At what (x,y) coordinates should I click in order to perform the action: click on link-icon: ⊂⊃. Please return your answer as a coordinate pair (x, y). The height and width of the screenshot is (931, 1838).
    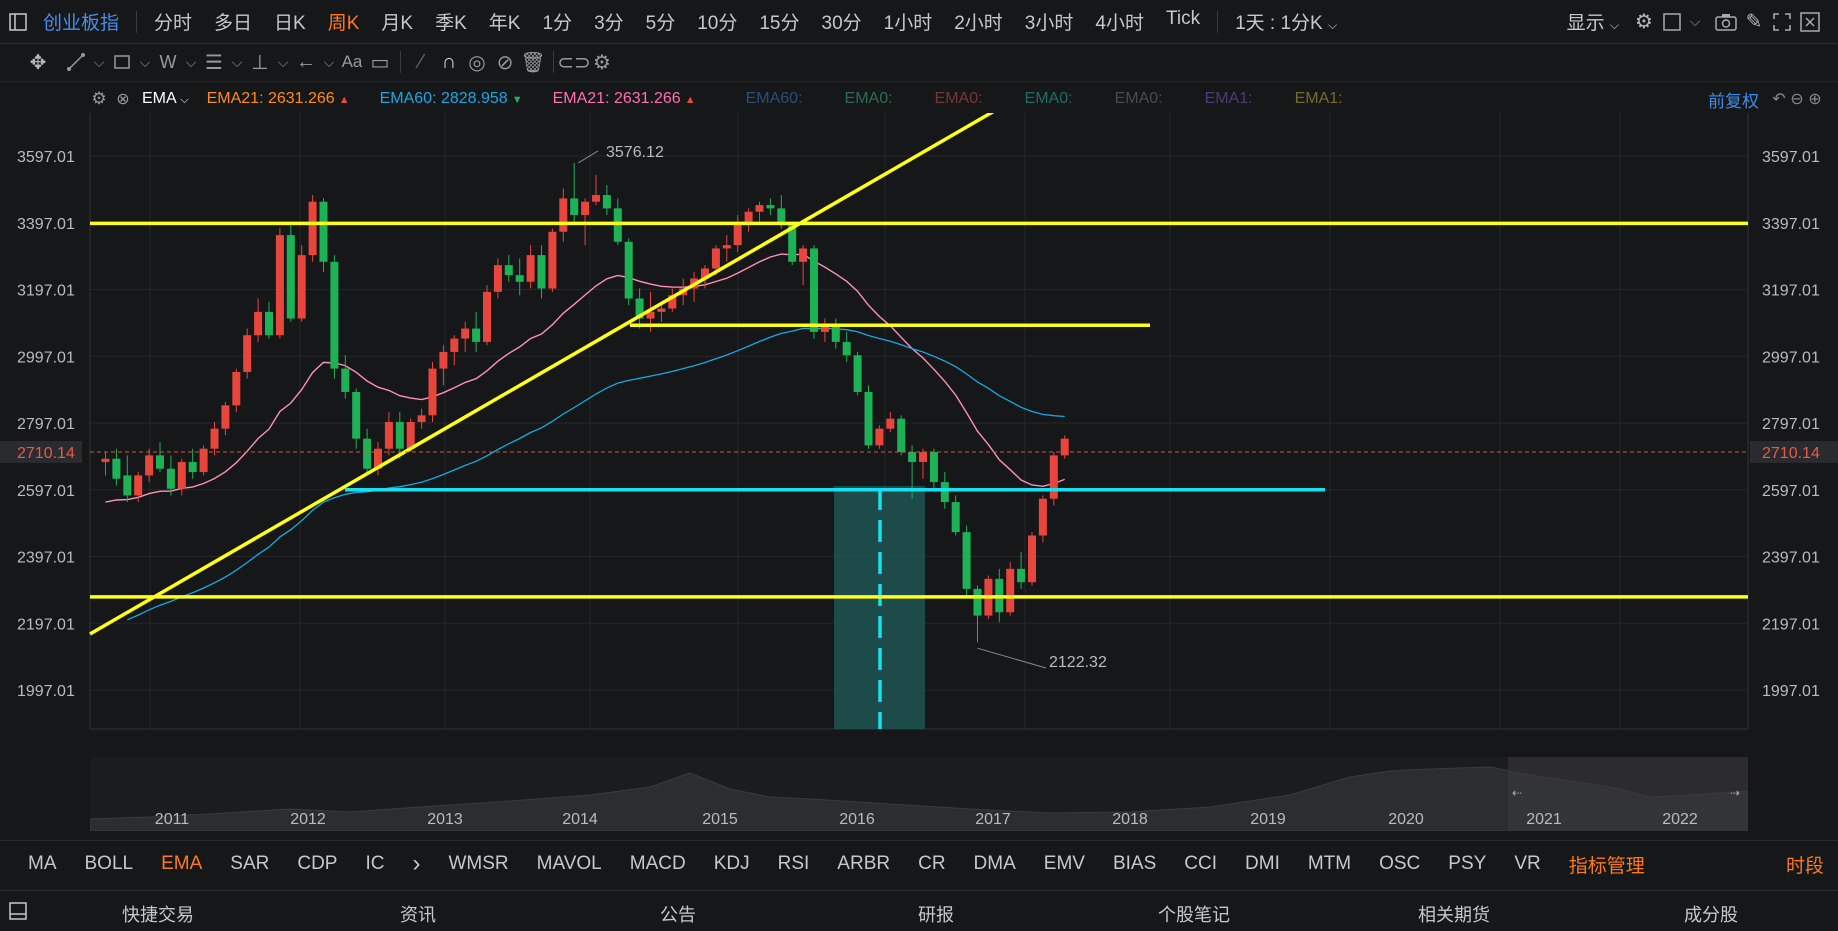
    Looking at the image, I should click on (574, 62).